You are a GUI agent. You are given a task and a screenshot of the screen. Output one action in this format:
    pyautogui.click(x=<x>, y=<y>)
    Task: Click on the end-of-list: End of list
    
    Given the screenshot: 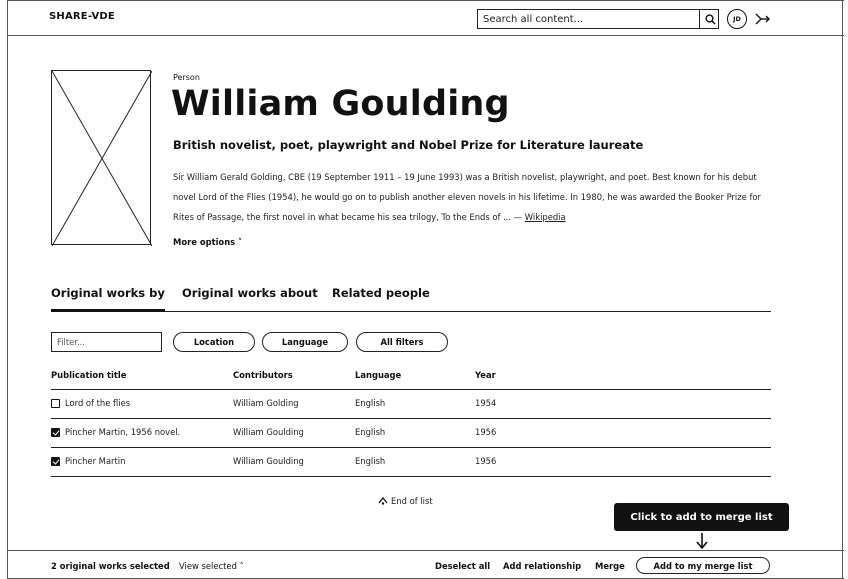 What is the action you would take?
    pyautogui.click(x=405, y=501)
    